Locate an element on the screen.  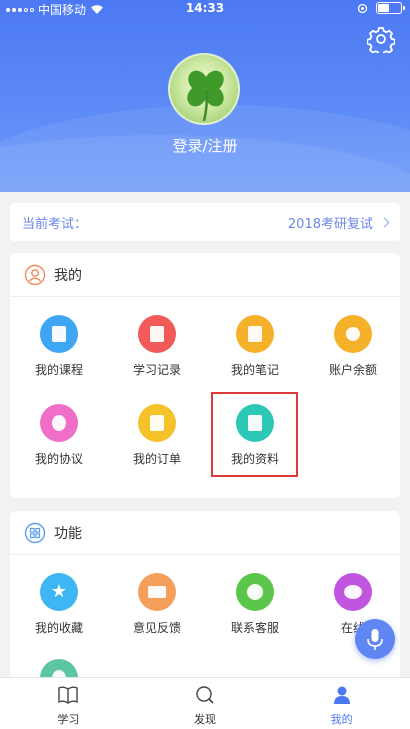
courses-icon is located at coordinates (59, 334).